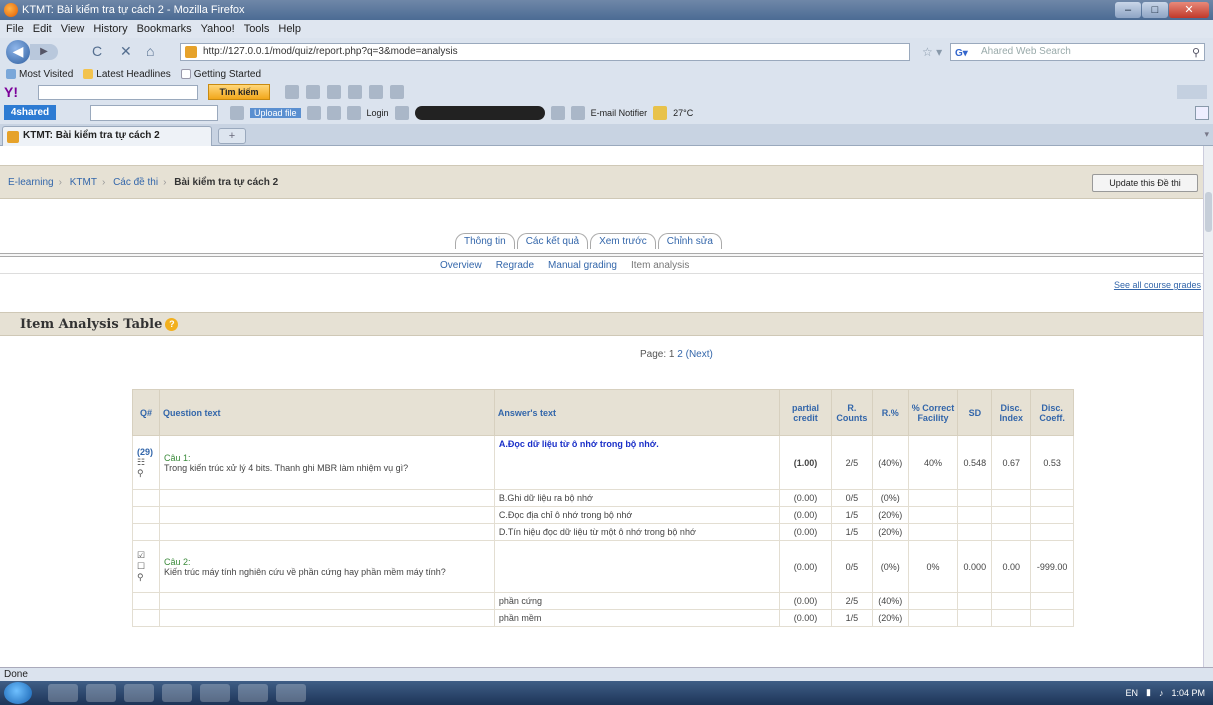 This screenshot has width=1213, height=705. What do you see at coordinates (890, 412) in the screenshot?
I see `col-r-percent: R.%` at bounding box center [890, 412].